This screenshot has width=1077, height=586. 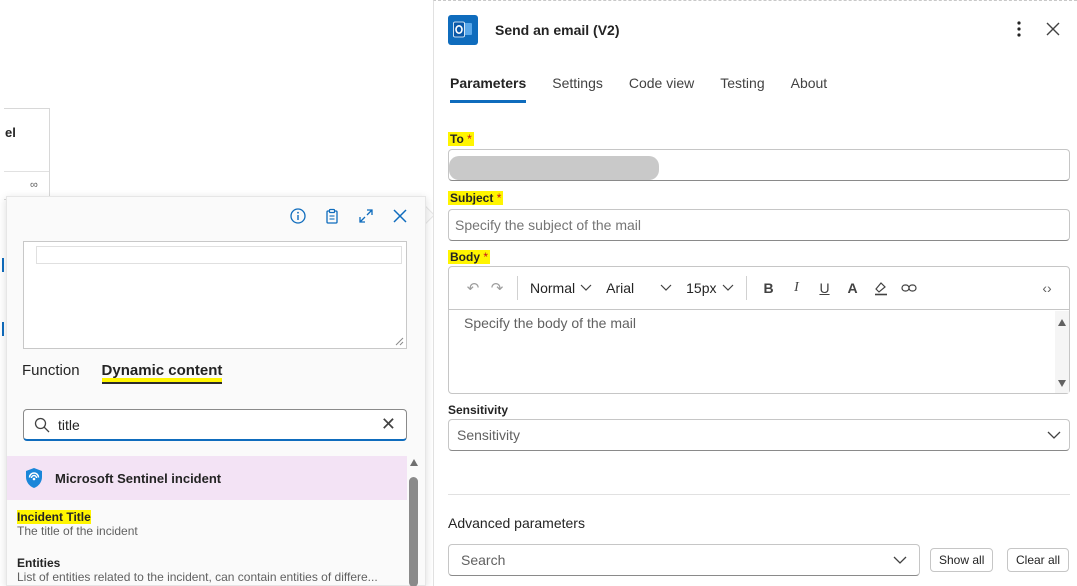 What do you see at coordinates (10, 132) in the screenshot?
I see `node-title: el` at bounding box center [10, 132].